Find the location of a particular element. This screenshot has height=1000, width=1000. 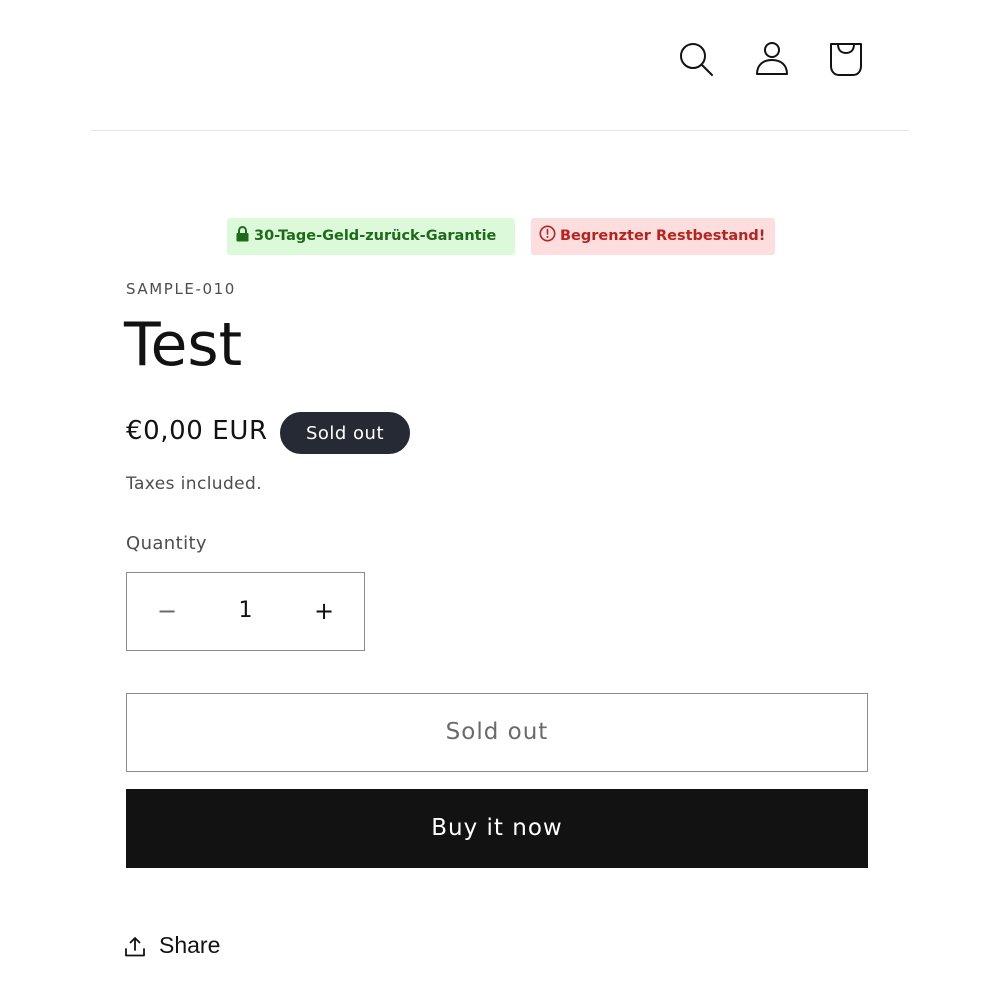

quantity-label: Quantity is located at coordinates (166, 543).